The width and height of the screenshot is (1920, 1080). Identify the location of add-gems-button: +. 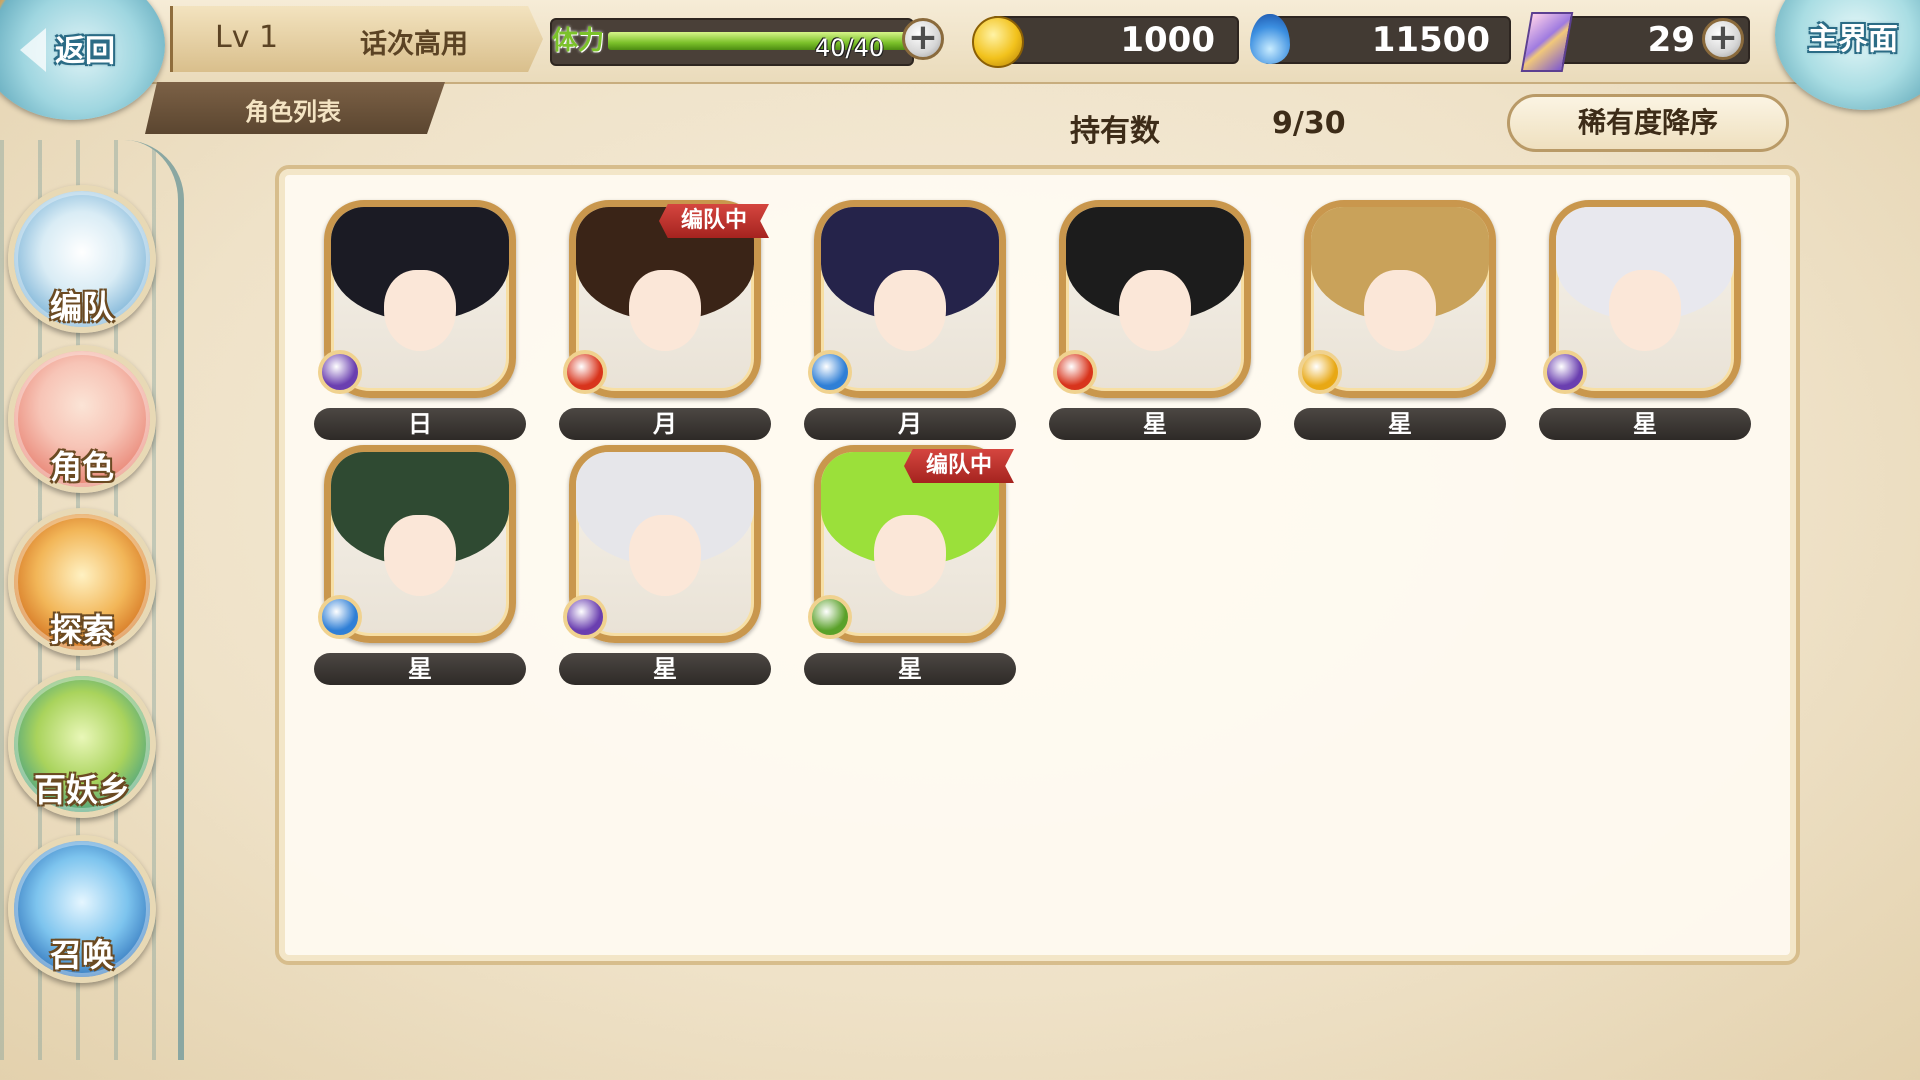
(1723, 39).